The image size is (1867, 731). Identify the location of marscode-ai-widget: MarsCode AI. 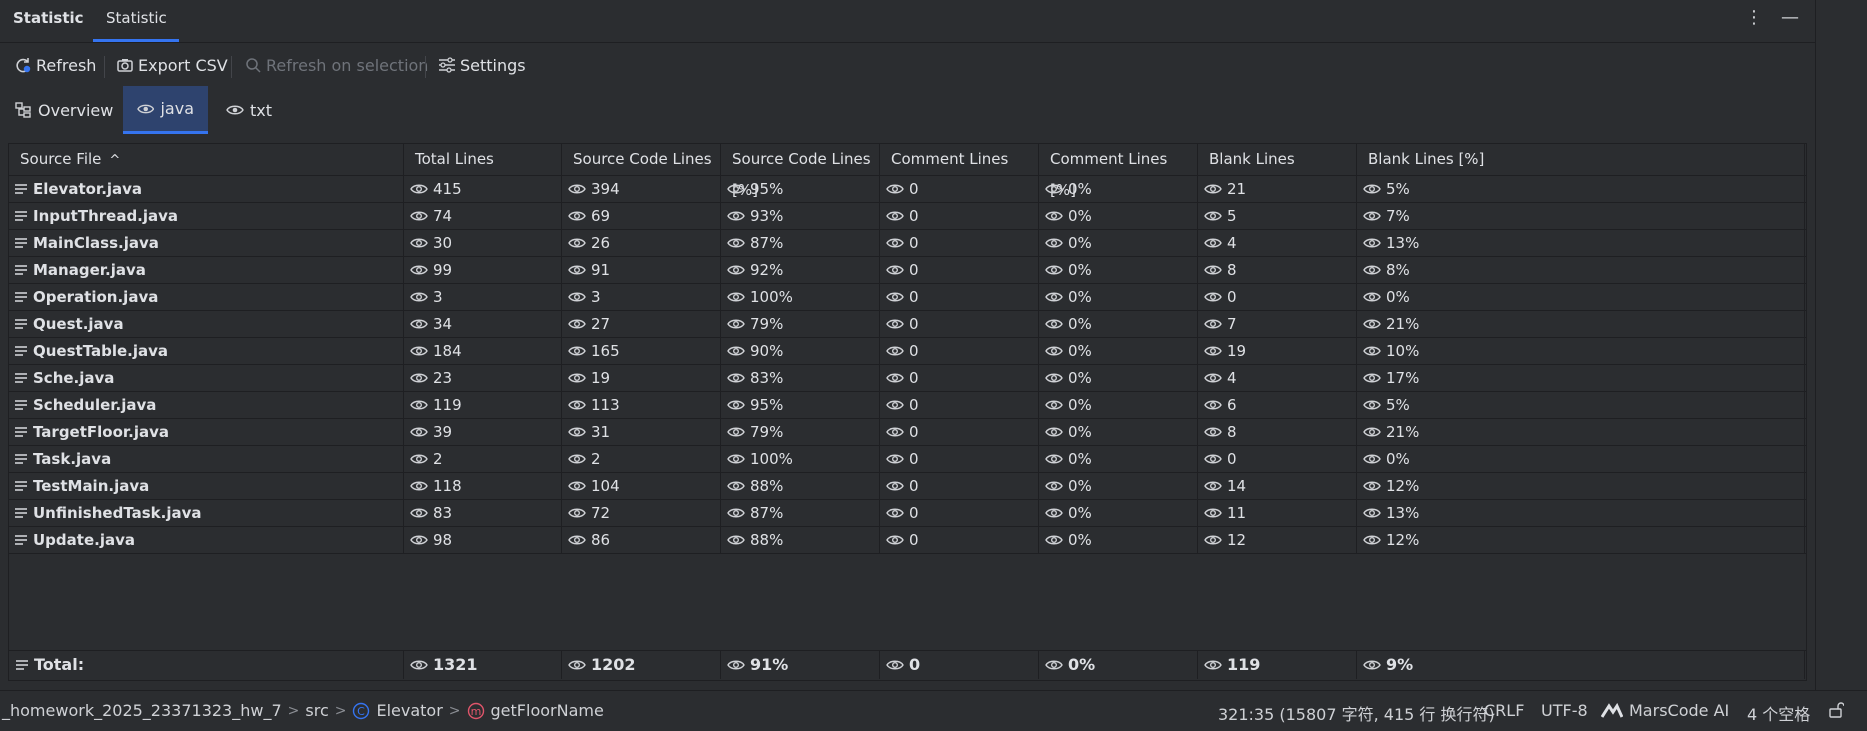
(1665, 710).